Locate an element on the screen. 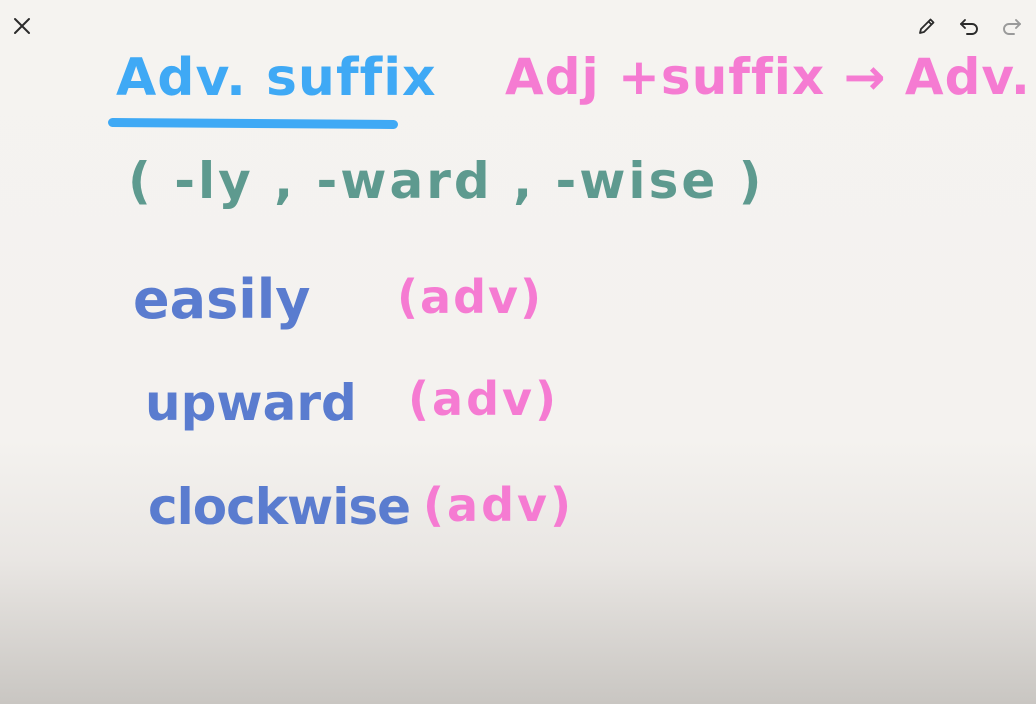 Image resolution: width=1036 pixels, height=704 pixels. undo-button is located at coordinates (969, 26).